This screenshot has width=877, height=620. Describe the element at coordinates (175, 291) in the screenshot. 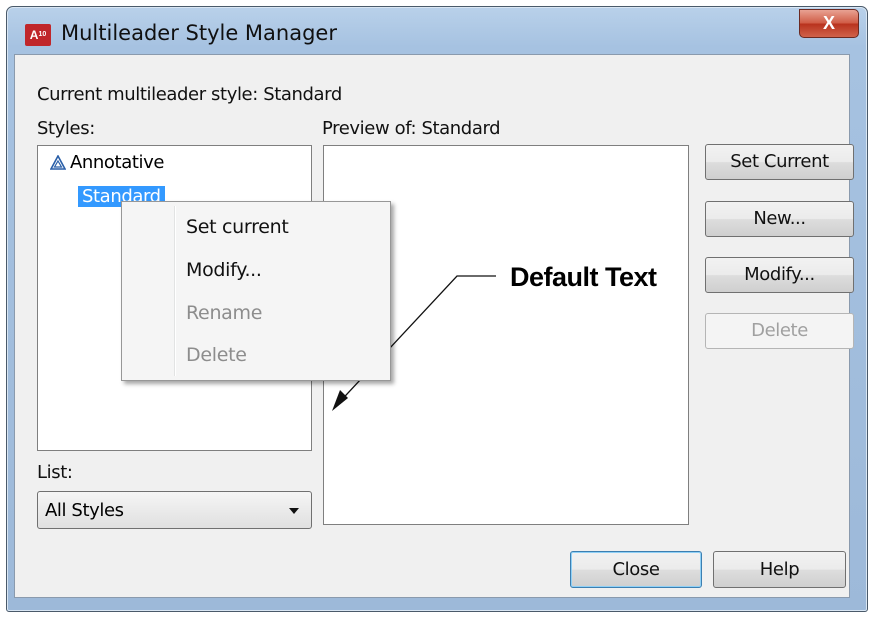

I see `menu-gutter` at that location.